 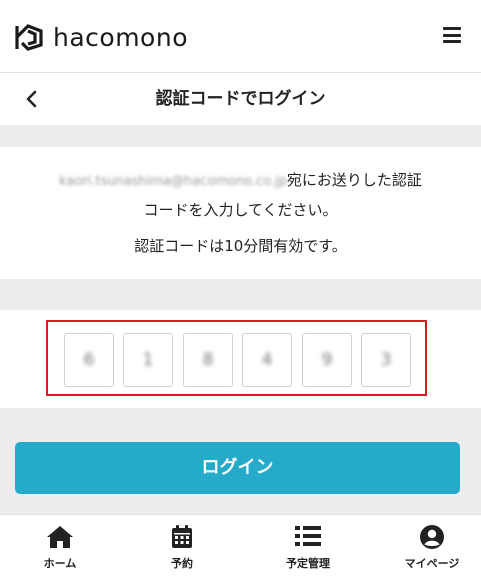 What do you see at coordinates (182, 563) in the screenshot?
I see `tab-label: 予約` at bounding box center [182, 563].